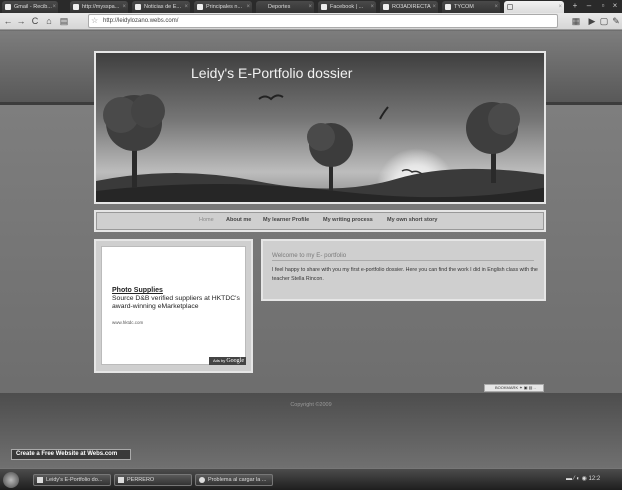 The height and width of the screenshot is (490, 622). I want to click on address-bar: ☆ http://leidylozano.webs.com/, so click(323, 21).